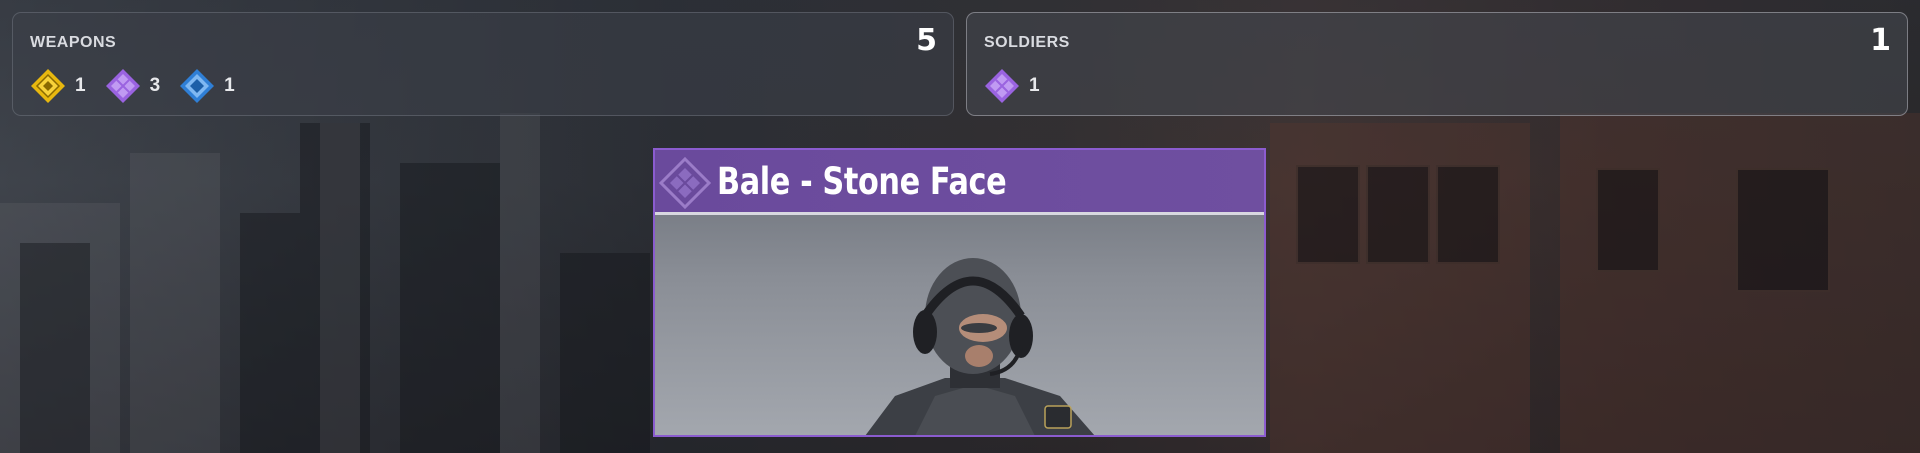  What do you see at coordinates (48, 86) in the screenshot?
I see `legendary-rarity-icon` at bounding box center [48, 86].